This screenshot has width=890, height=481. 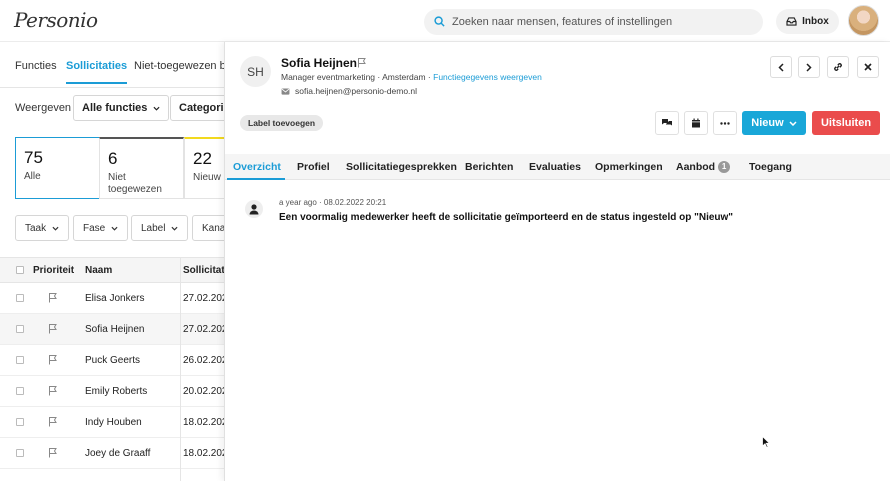 I want to click on inbox-button: Inbox, so click(x=807, y=21).